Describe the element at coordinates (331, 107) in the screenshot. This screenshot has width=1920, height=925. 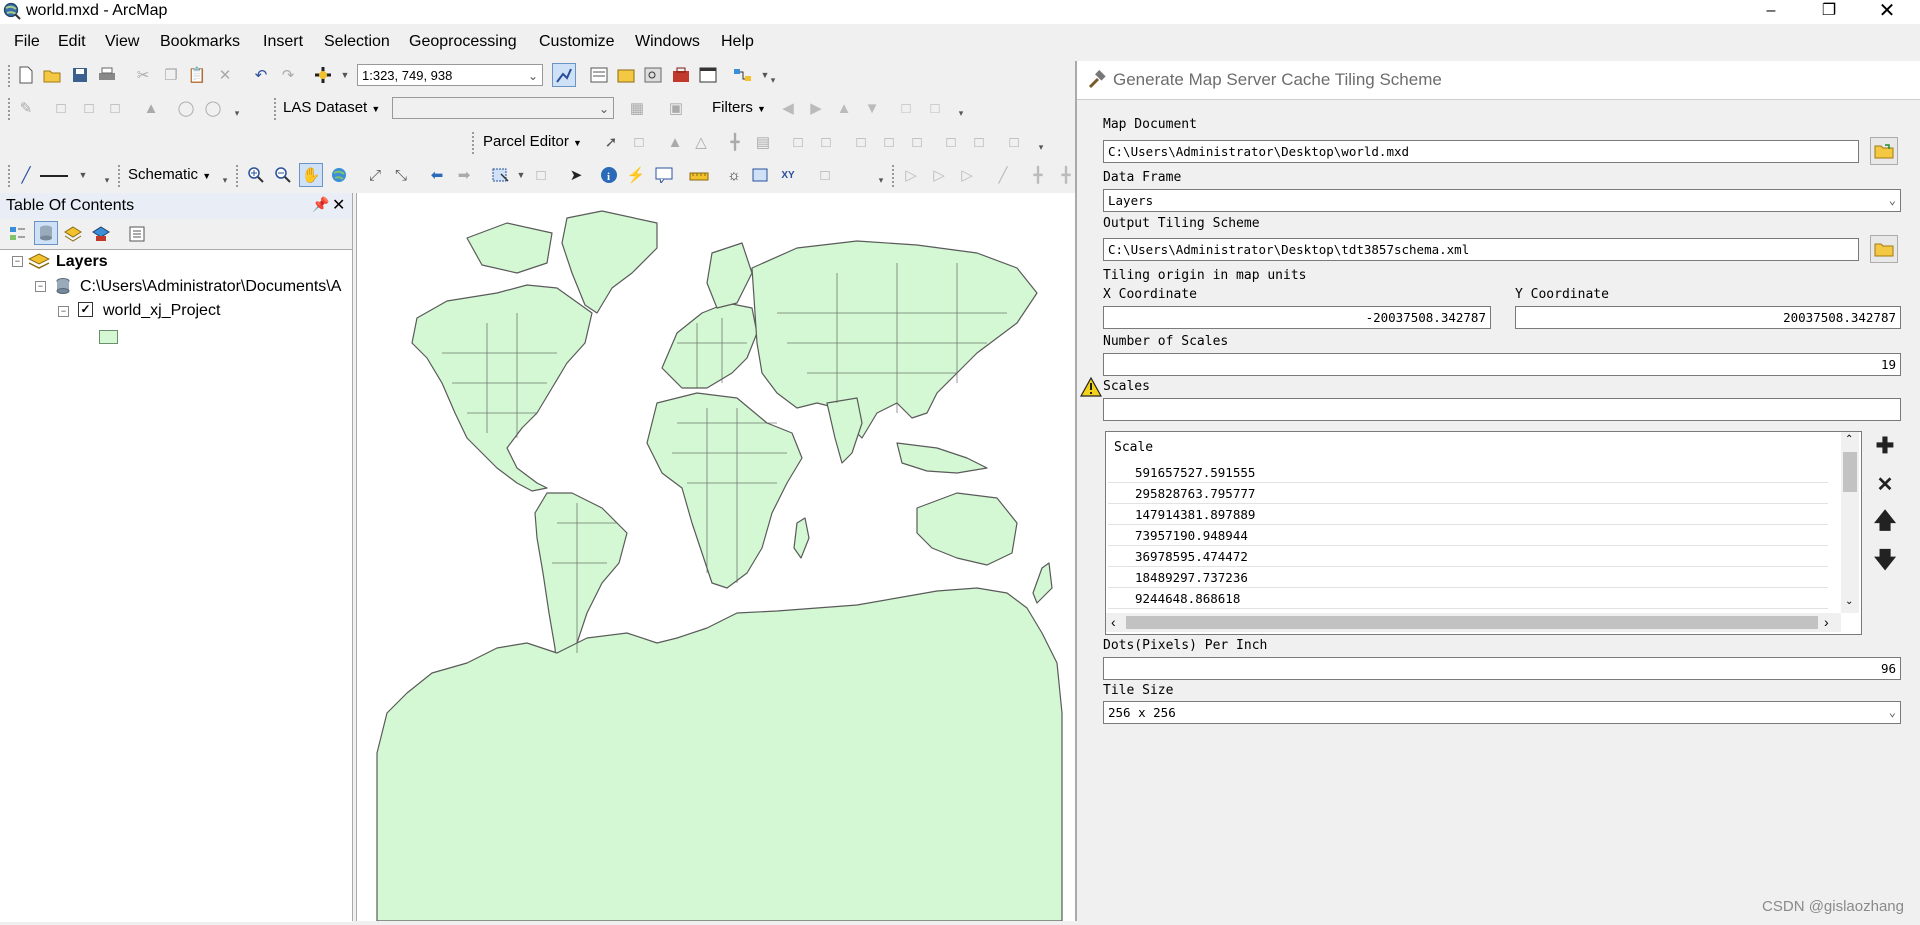
I see `las-dataset-menu: LAS Dataset ▼` at that location.